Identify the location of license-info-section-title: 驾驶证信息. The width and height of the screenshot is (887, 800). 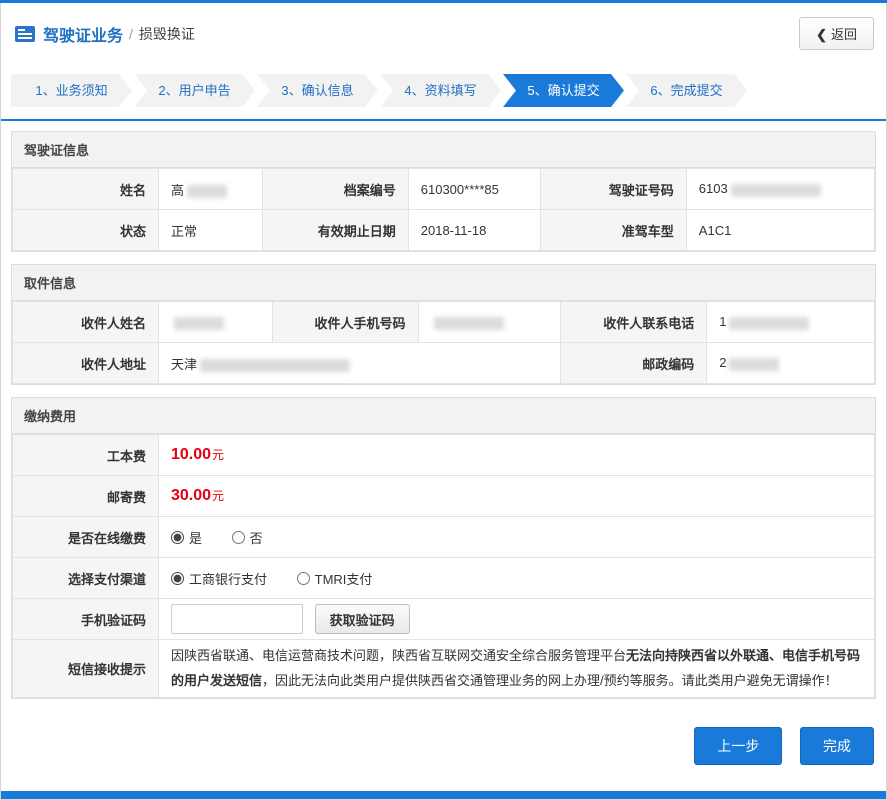
(443, 150).